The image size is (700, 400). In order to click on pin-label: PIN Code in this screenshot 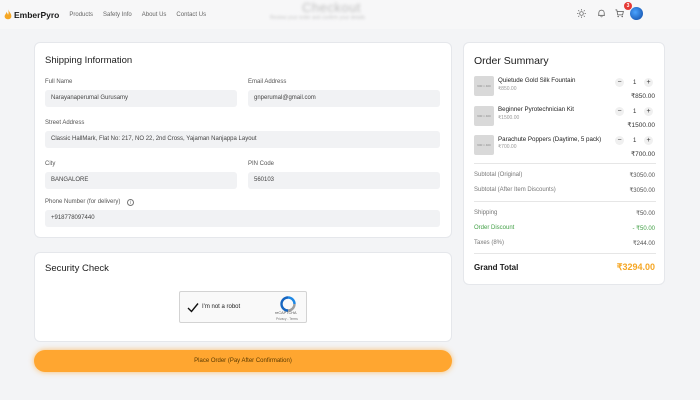, I will do `click(261, 164)`.